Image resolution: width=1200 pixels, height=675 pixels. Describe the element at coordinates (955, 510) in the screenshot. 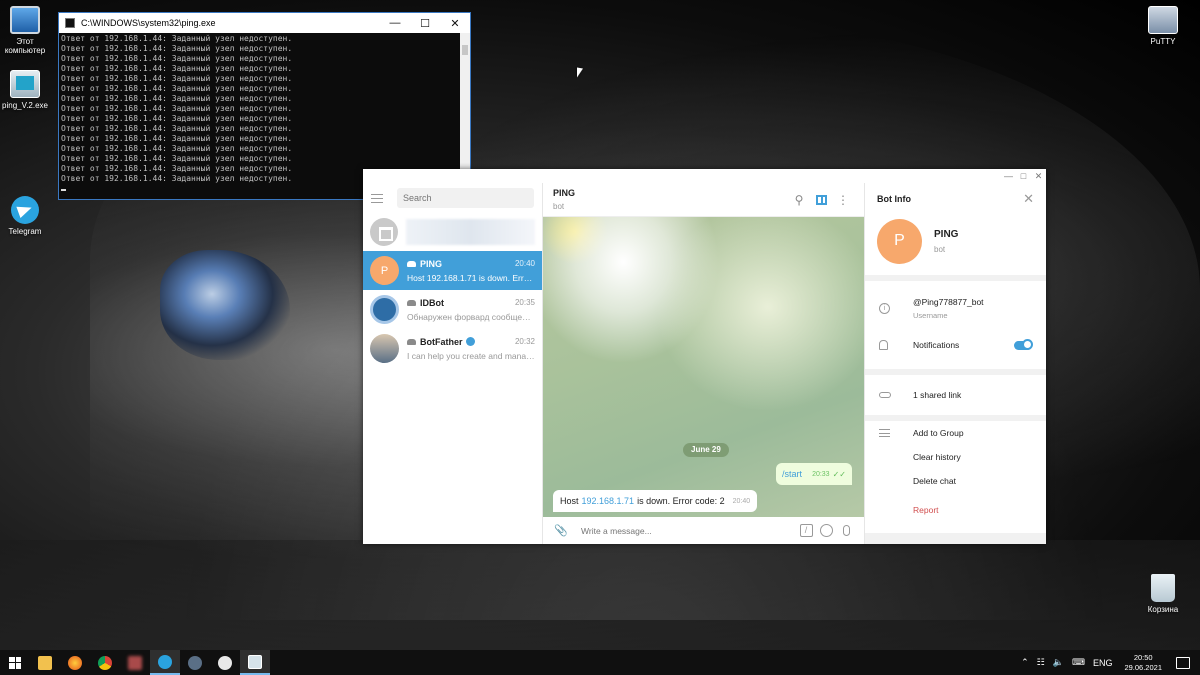

I see `report-button: Report` at that location.